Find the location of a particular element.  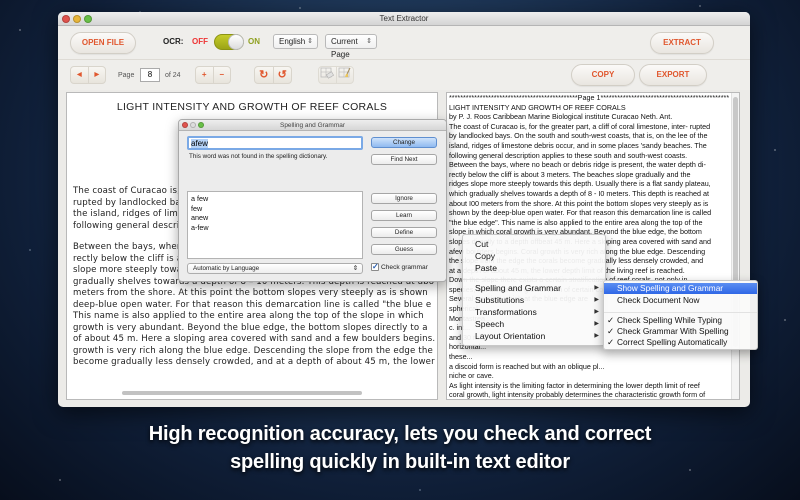

menu-item-layout-orientation: Layout Orientation ▶ is located at coordinates (540, 336).